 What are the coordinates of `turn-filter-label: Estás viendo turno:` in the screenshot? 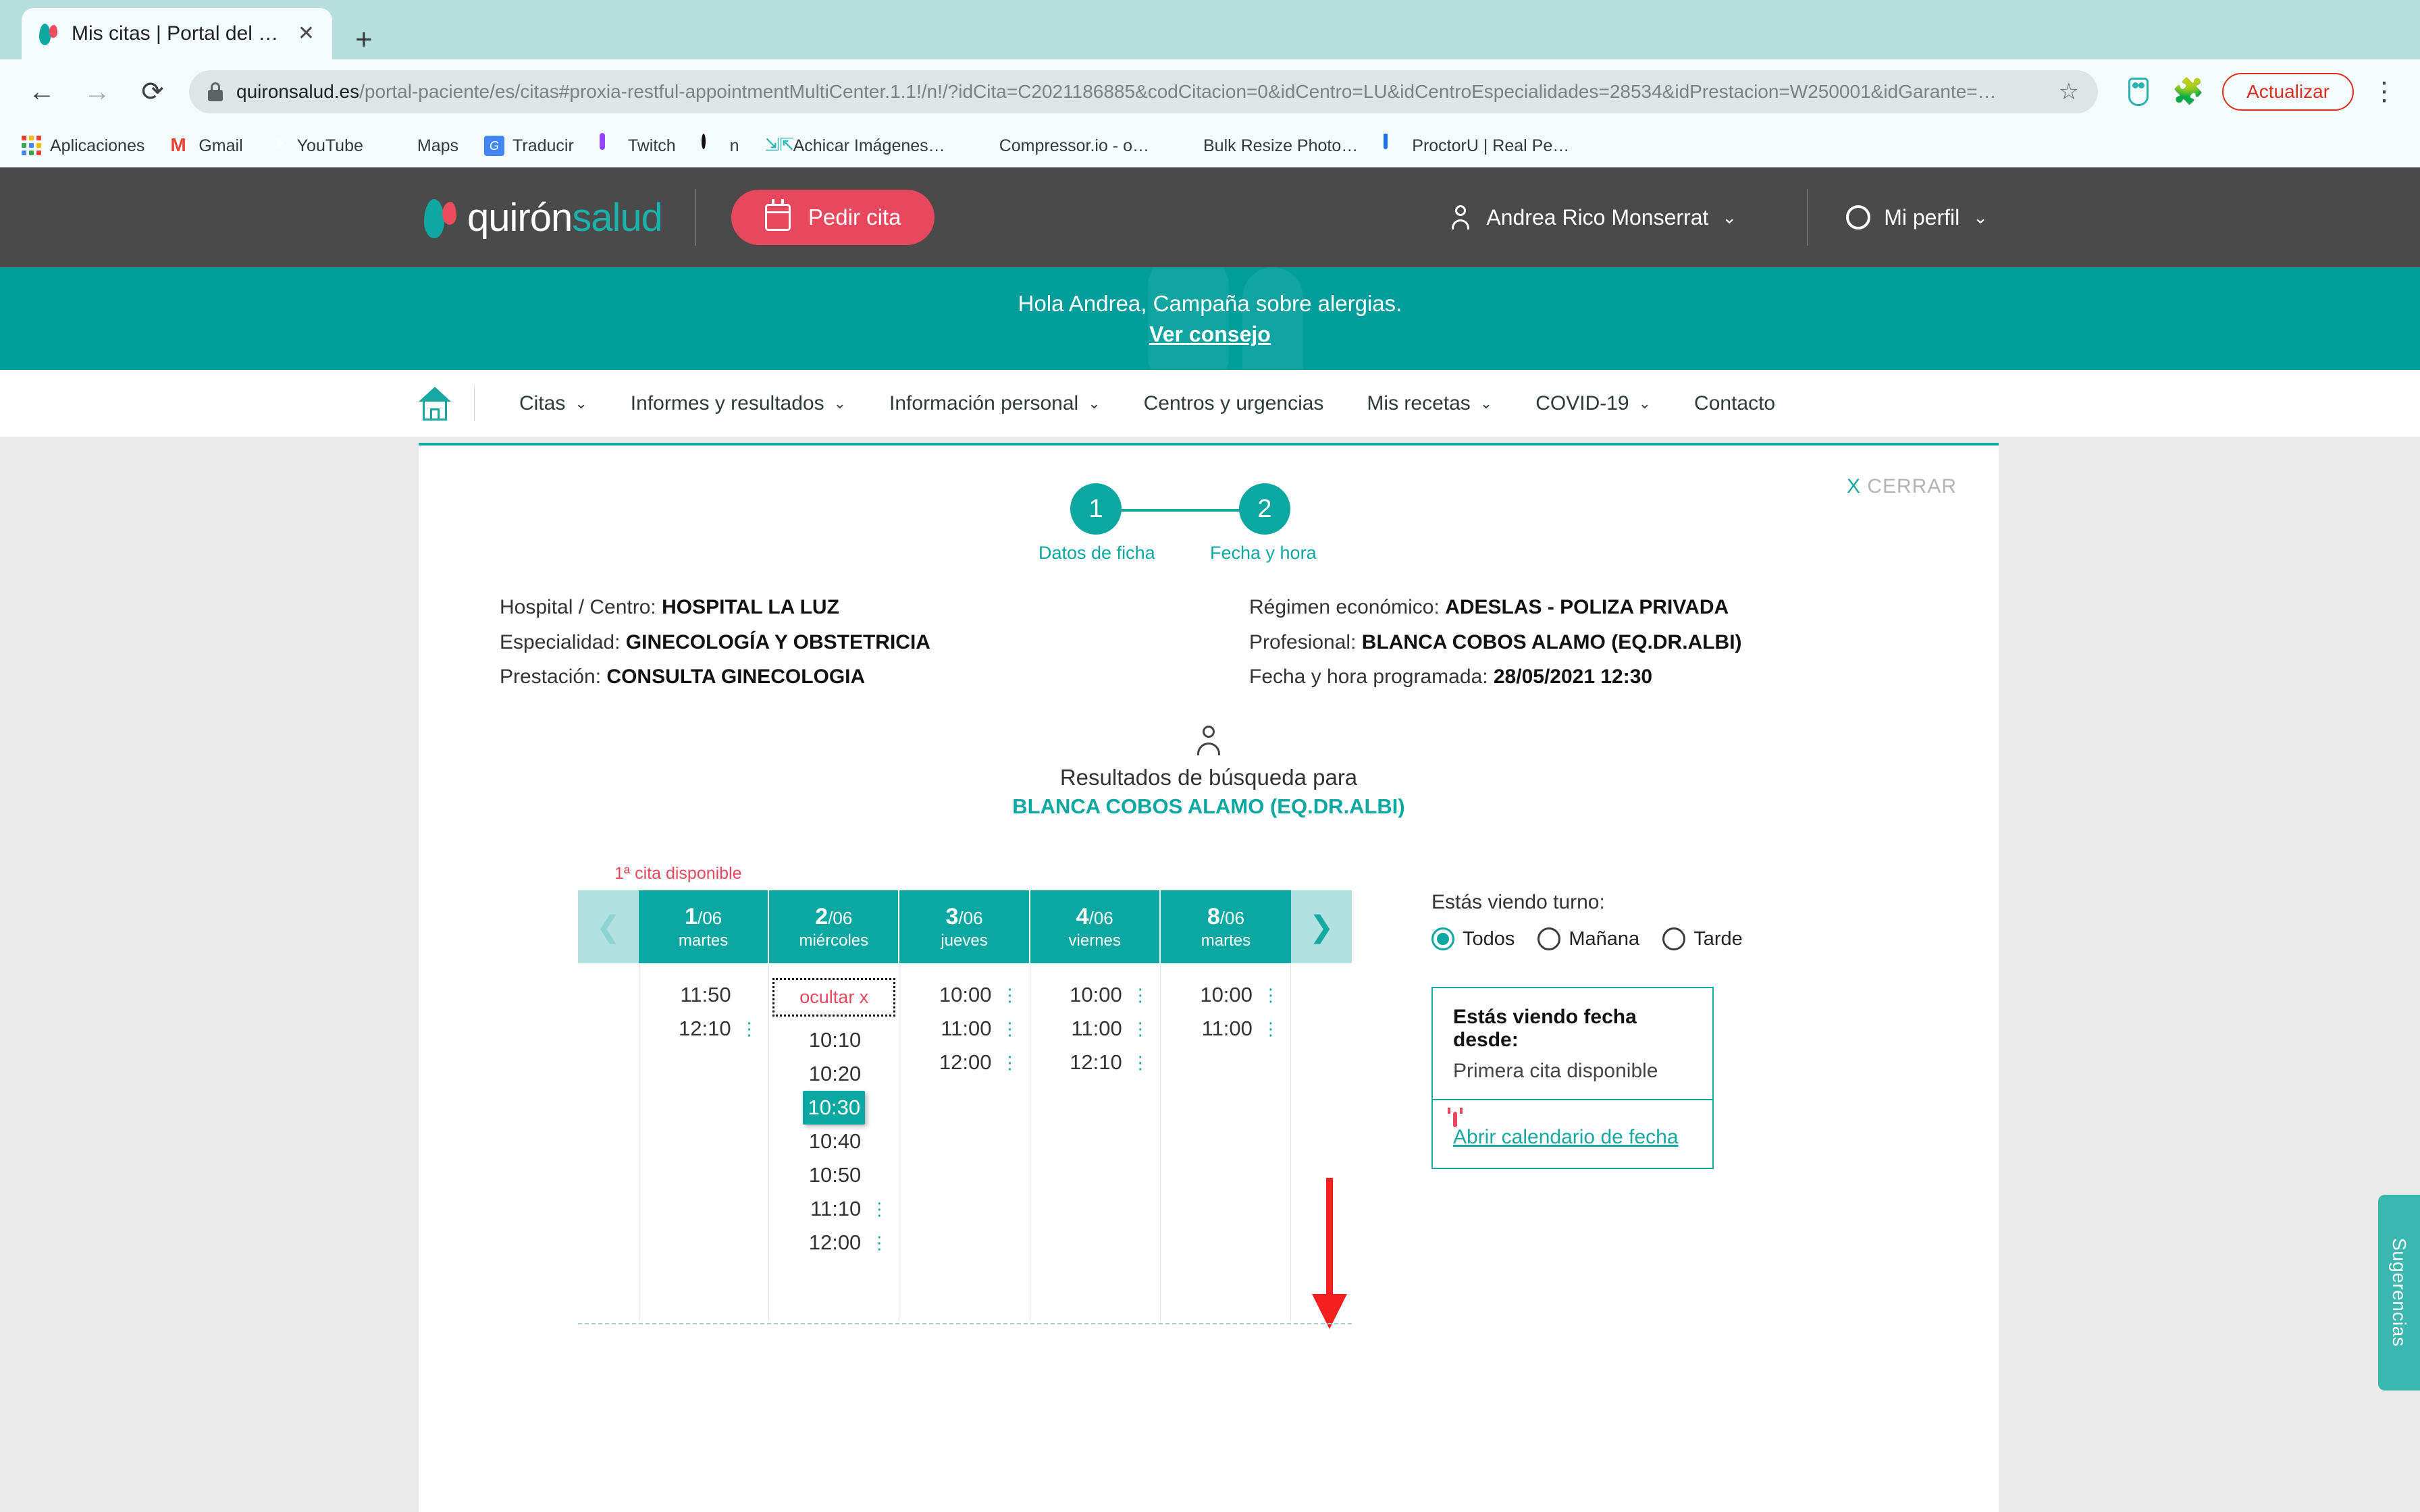 It's located at (1518, 902).